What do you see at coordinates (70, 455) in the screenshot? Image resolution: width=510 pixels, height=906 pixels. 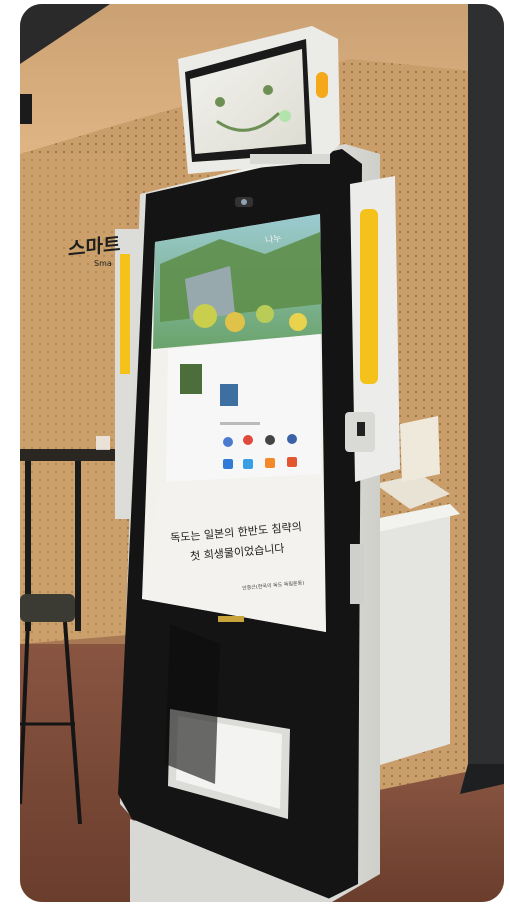 I see `wooden-table` at bounding box center [70, 455].